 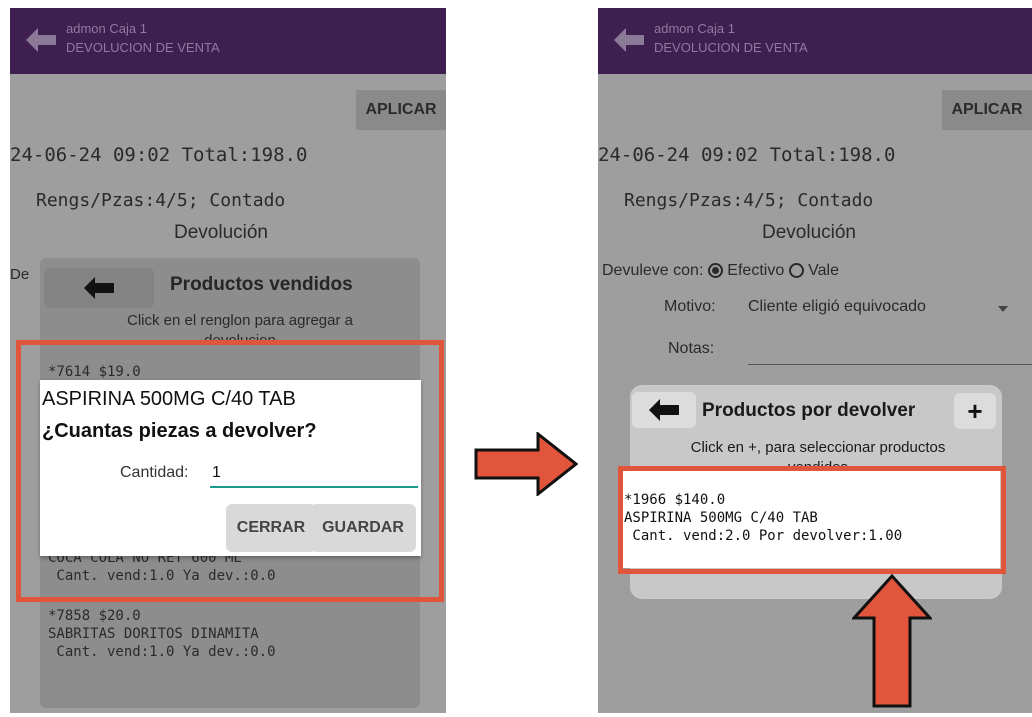 What do you see at coordinates (94, 616) in the screenshot?
I see `list-item-header: *7858 $20.0` at bounding box center [94, 616].